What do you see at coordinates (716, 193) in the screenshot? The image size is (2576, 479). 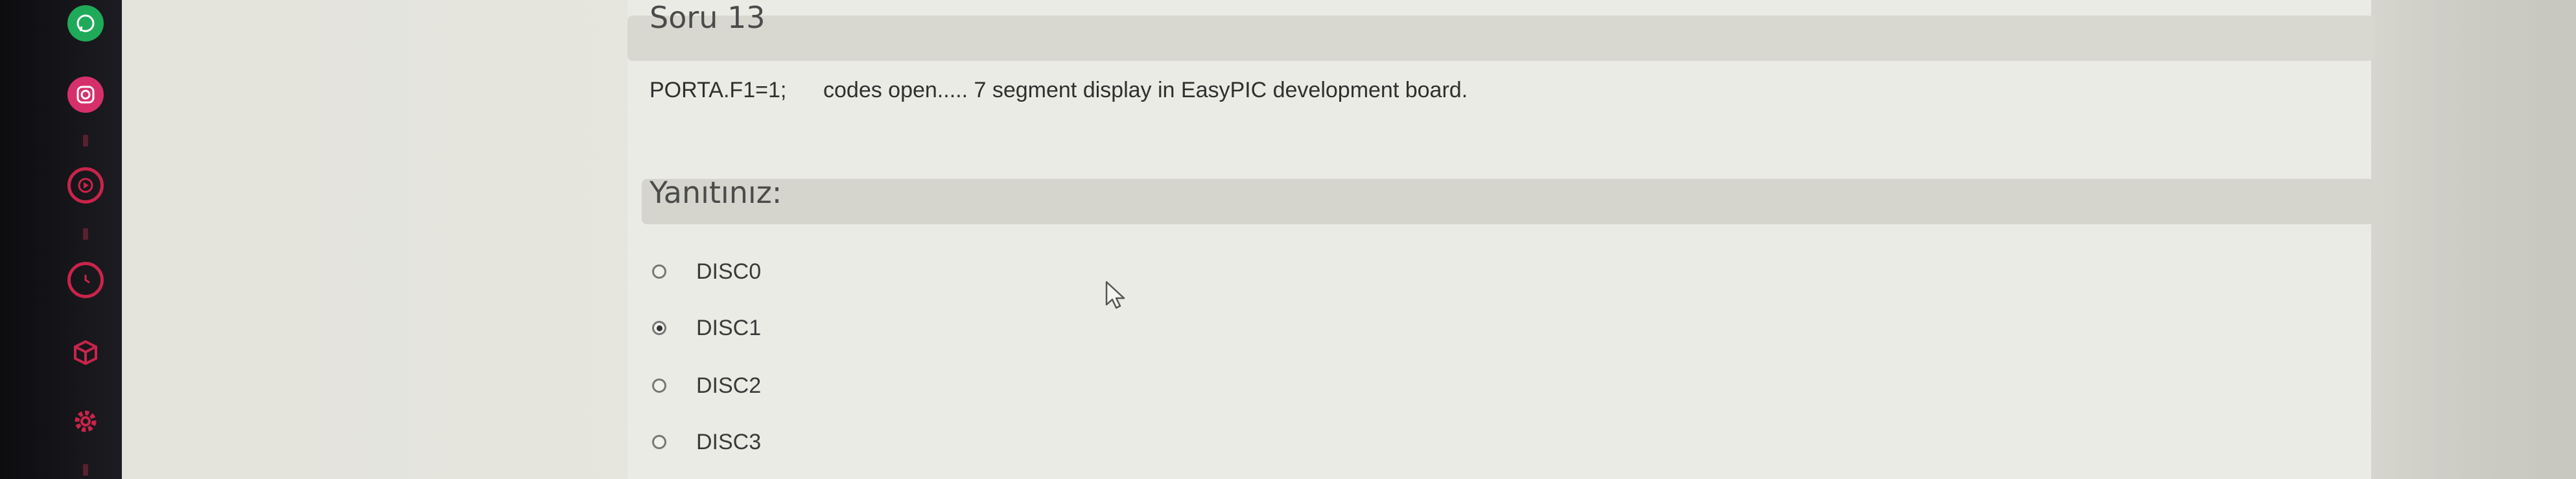 I see `answer-label: Yanıtınız:` at bounding box center [716, 193].